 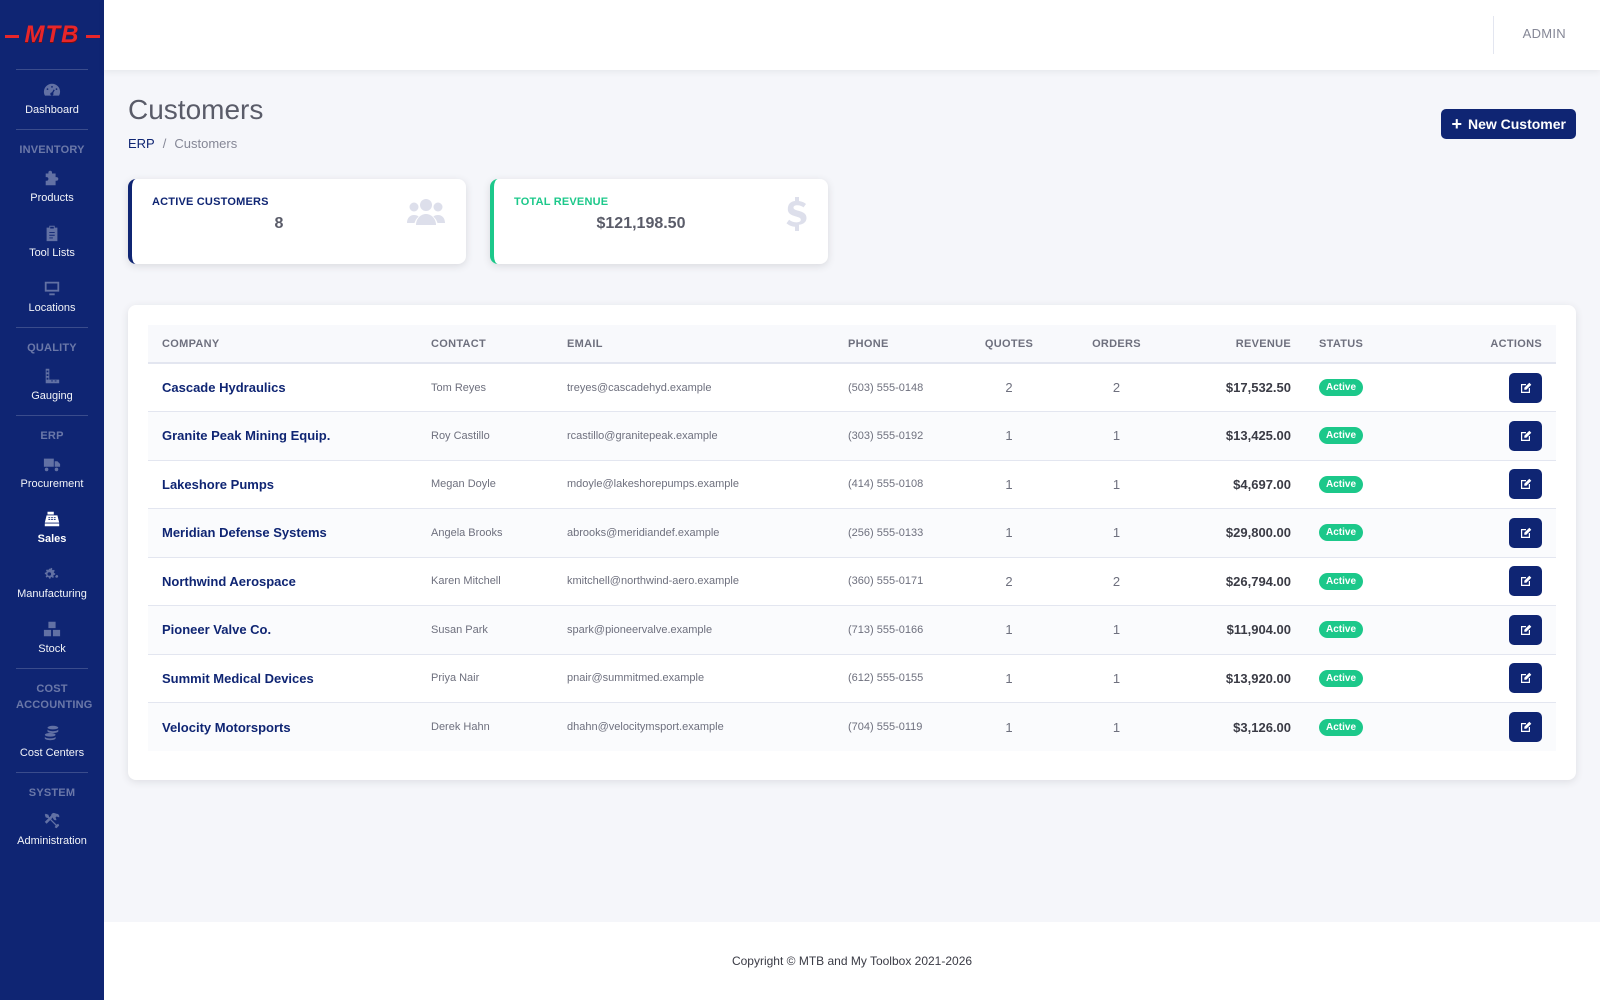 I want to click on company-link: Velocity Motorsports, so click(x=282, y=727).